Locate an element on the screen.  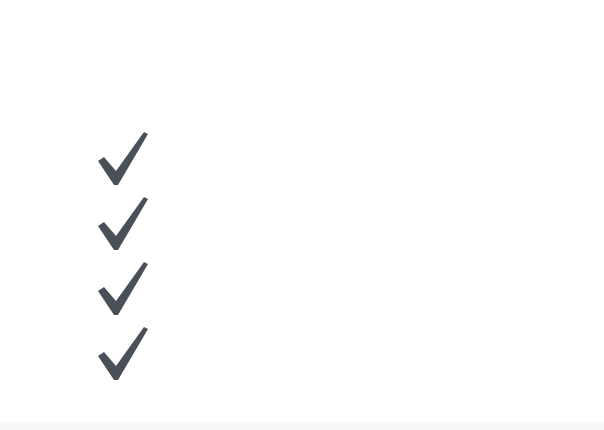
checkmark-list is located at coordinates (124, 261).